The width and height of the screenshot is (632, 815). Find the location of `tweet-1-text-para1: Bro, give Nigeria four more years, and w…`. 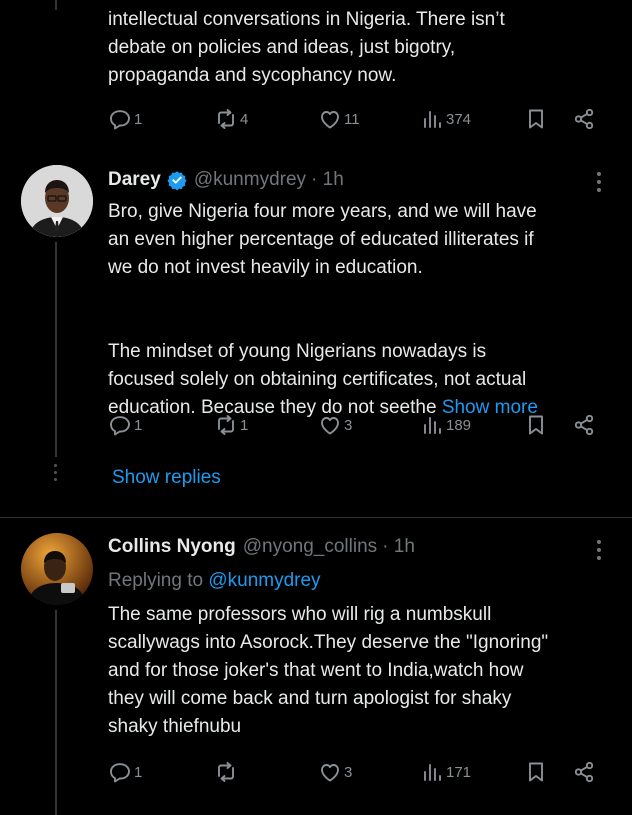

tweet-1-text-para1: Bro, give Nigeria four more years, and w… is located at coordinates (322, 239).